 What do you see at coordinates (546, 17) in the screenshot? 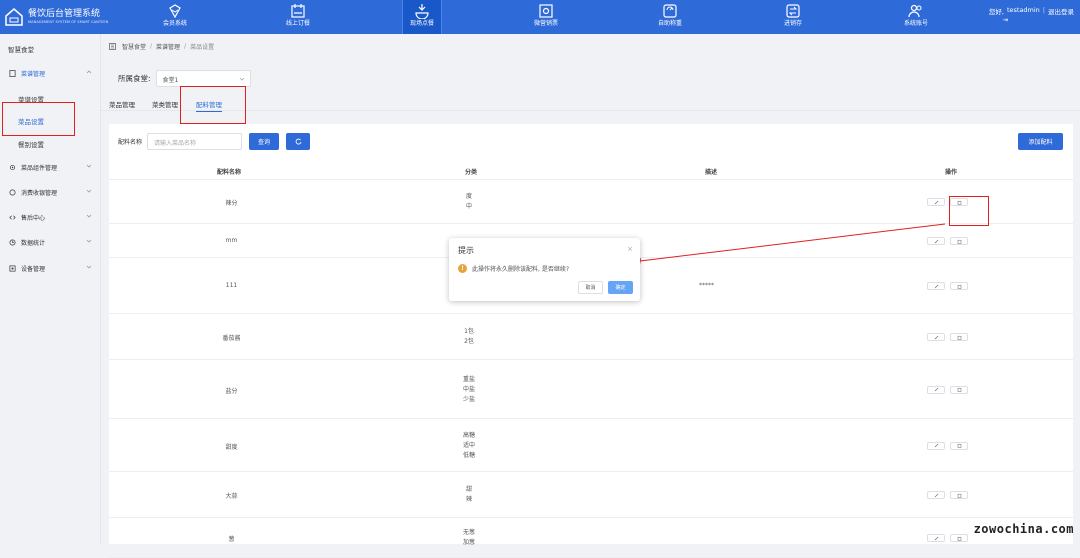
I see `nav-marketing: 微营销票` at bounding box center [546, 17].